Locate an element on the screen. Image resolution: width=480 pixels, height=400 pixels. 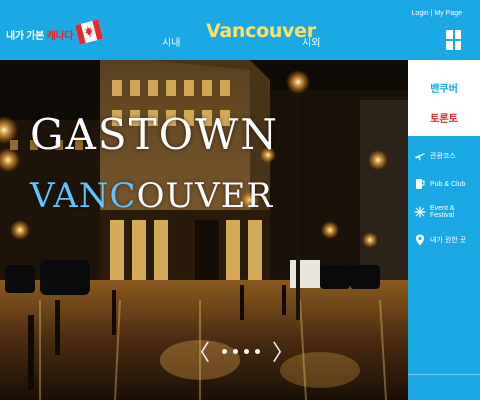
sidebar-item-label: Event & Festival is located at coordinates (442, 212).